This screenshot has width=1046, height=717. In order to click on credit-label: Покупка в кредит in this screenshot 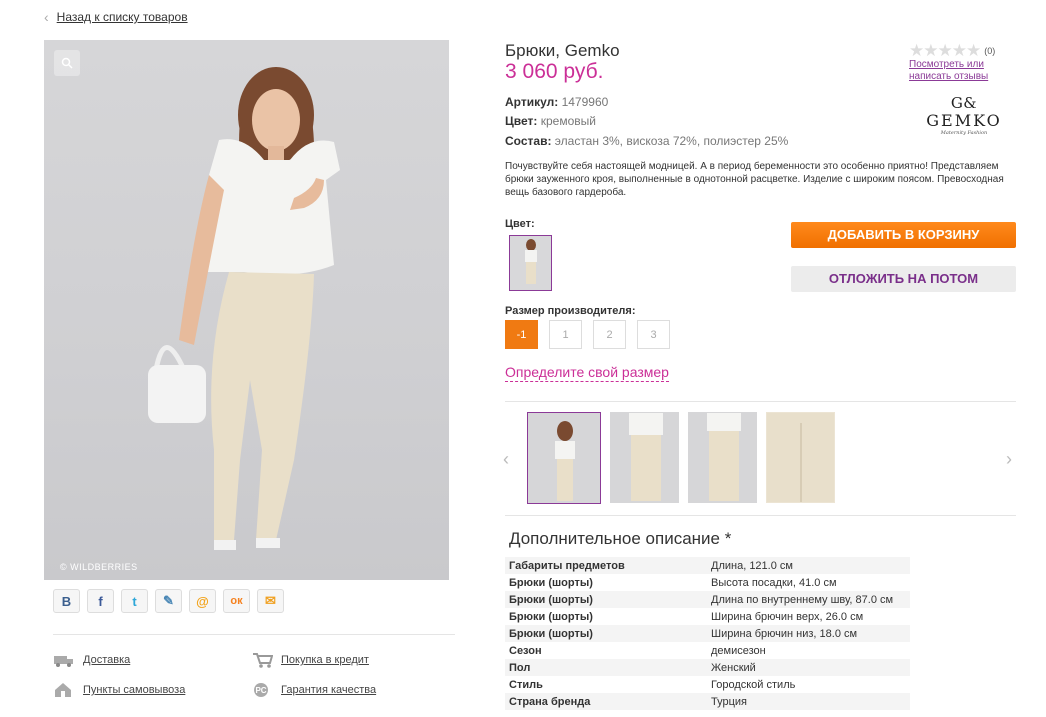, I will do `click(325, 660)`.